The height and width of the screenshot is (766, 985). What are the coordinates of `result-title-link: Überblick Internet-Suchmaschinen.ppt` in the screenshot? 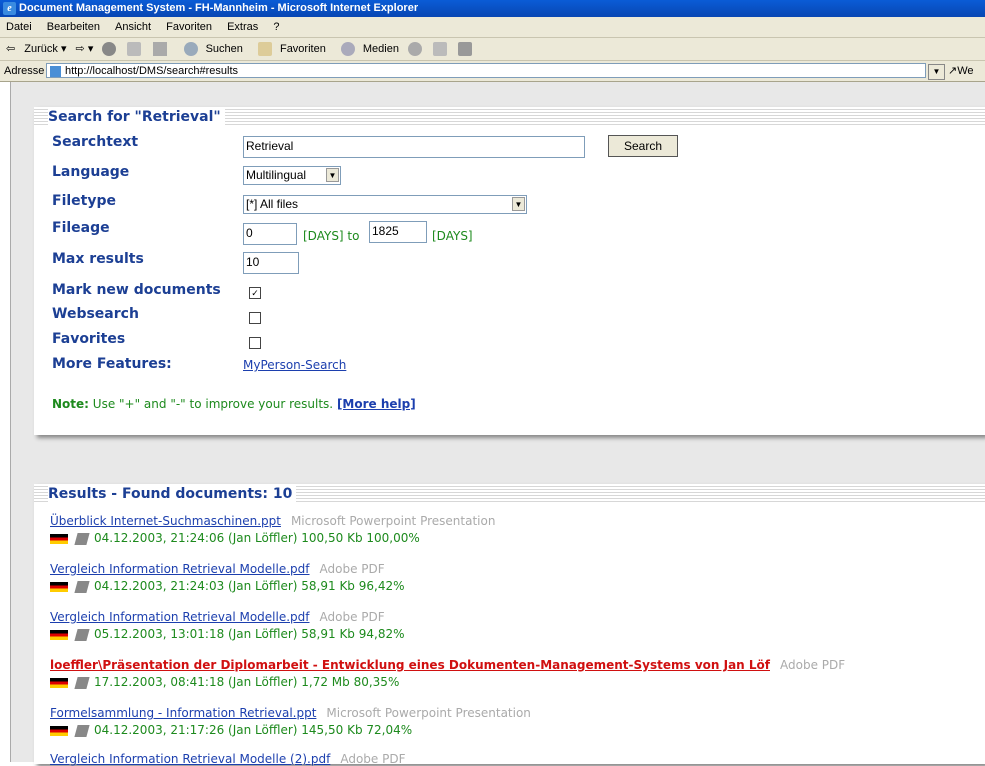 It's located at (165, 521).